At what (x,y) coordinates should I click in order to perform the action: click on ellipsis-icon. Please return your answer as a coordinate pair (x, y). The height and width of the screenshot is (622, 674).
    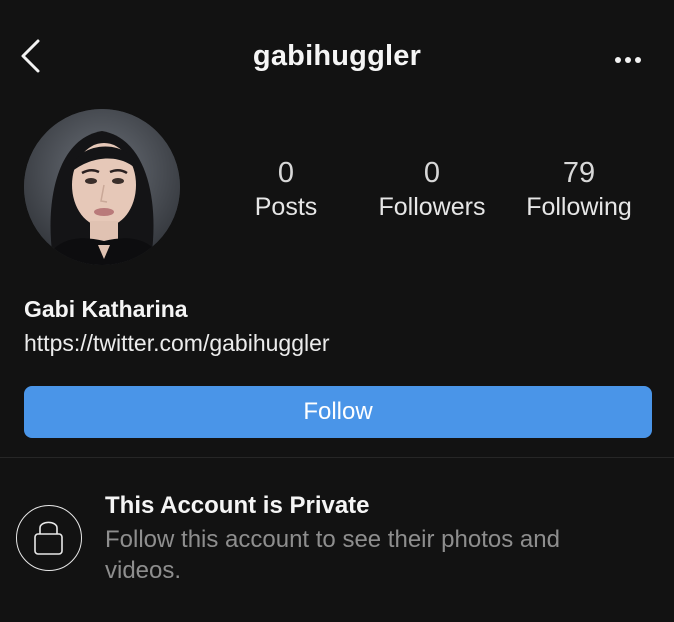
    Looking at the image, I should click on (628, 60).